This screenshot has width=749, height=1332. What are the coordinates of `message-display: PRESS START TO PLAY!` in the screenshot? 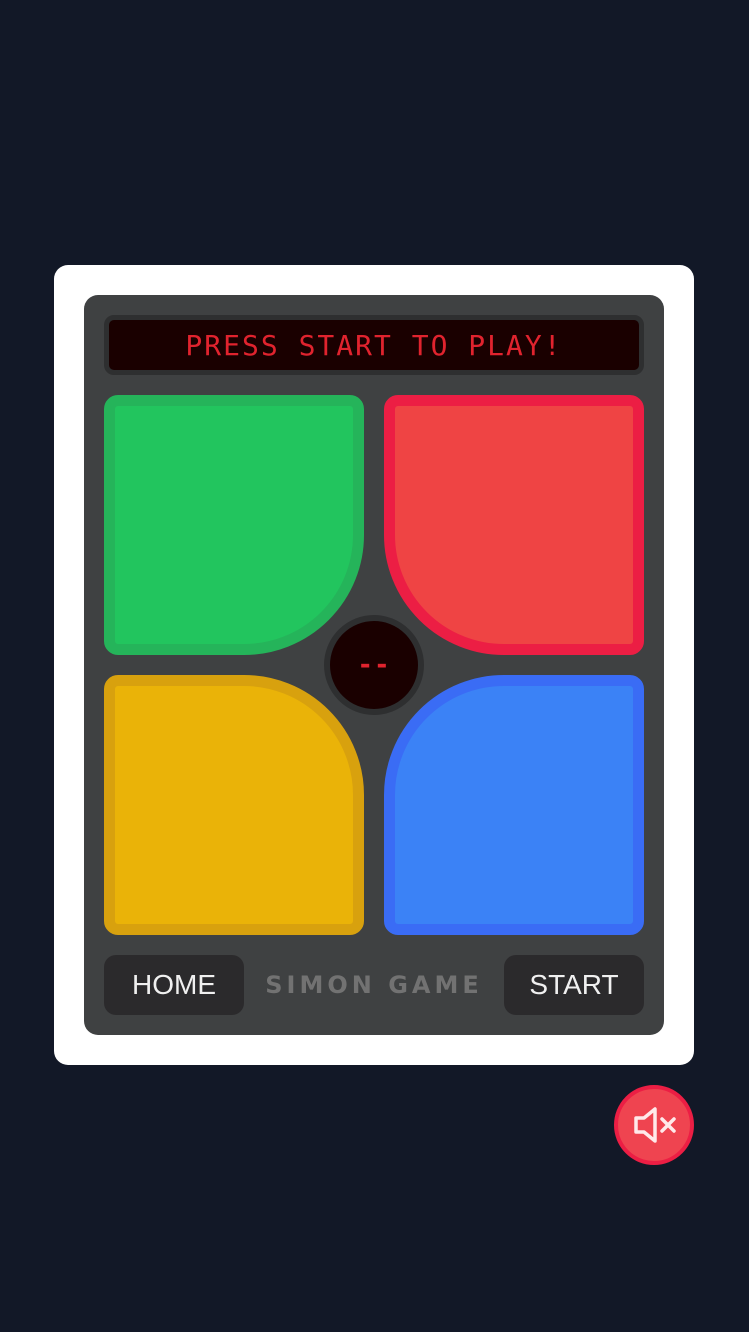 It's located at (374, 345).